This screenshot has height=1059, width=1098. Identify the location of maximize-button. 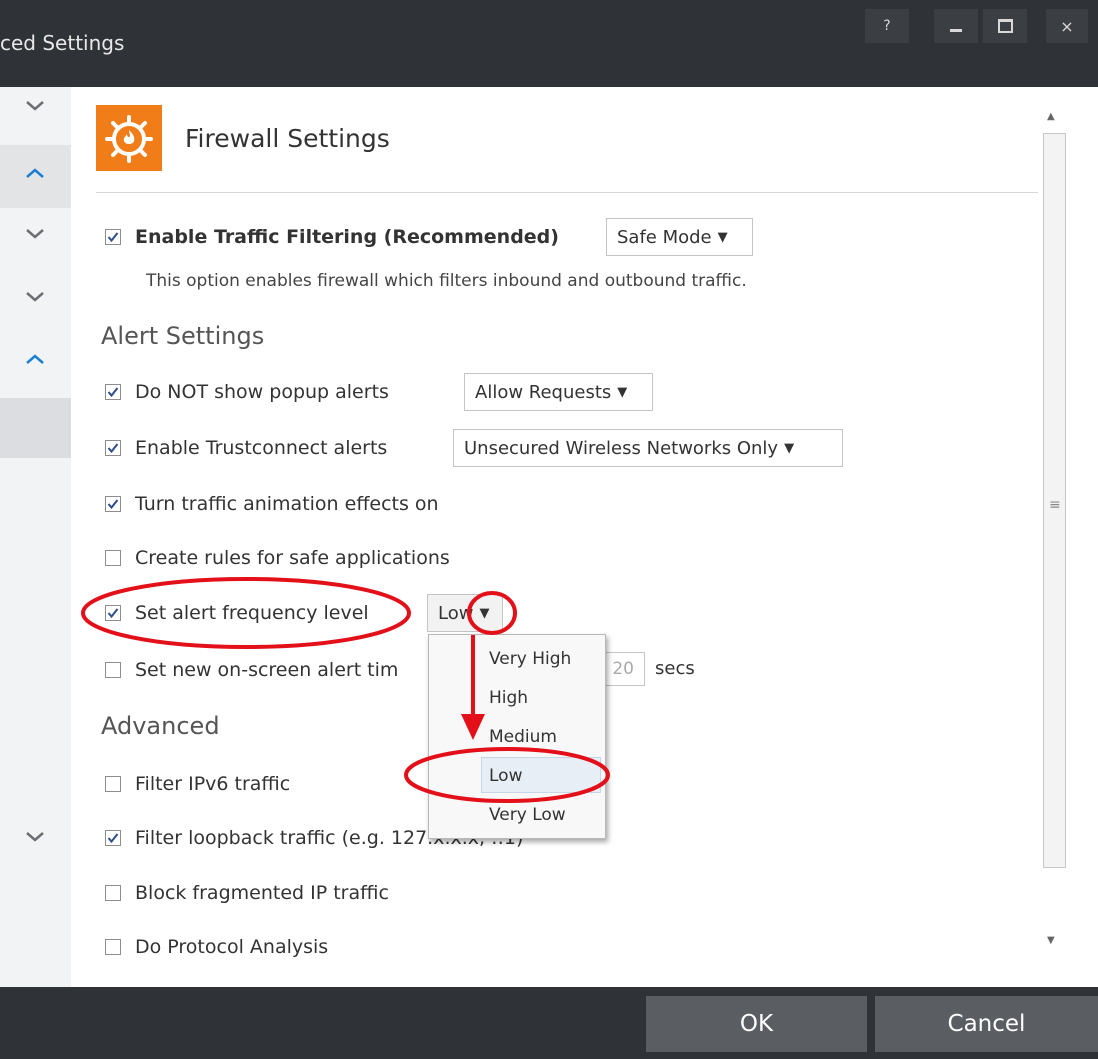
(1005, 26).